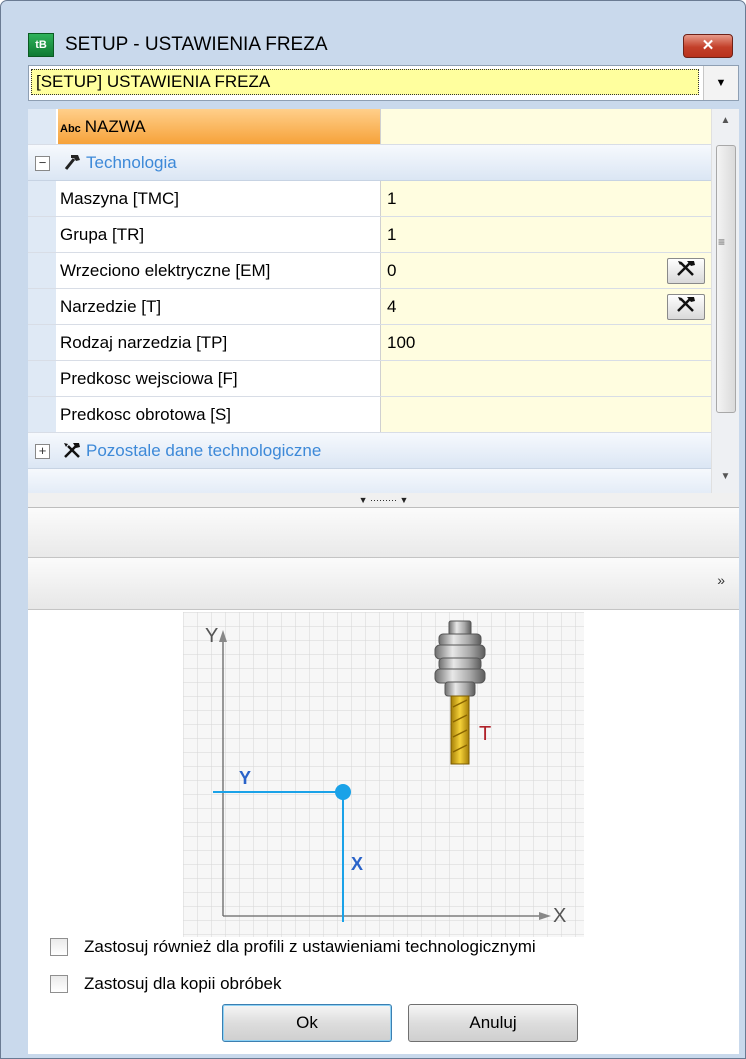 The width and height of the screenshot is (746, 1059). I want to click on spindle-field: 0, so click(545, 270).